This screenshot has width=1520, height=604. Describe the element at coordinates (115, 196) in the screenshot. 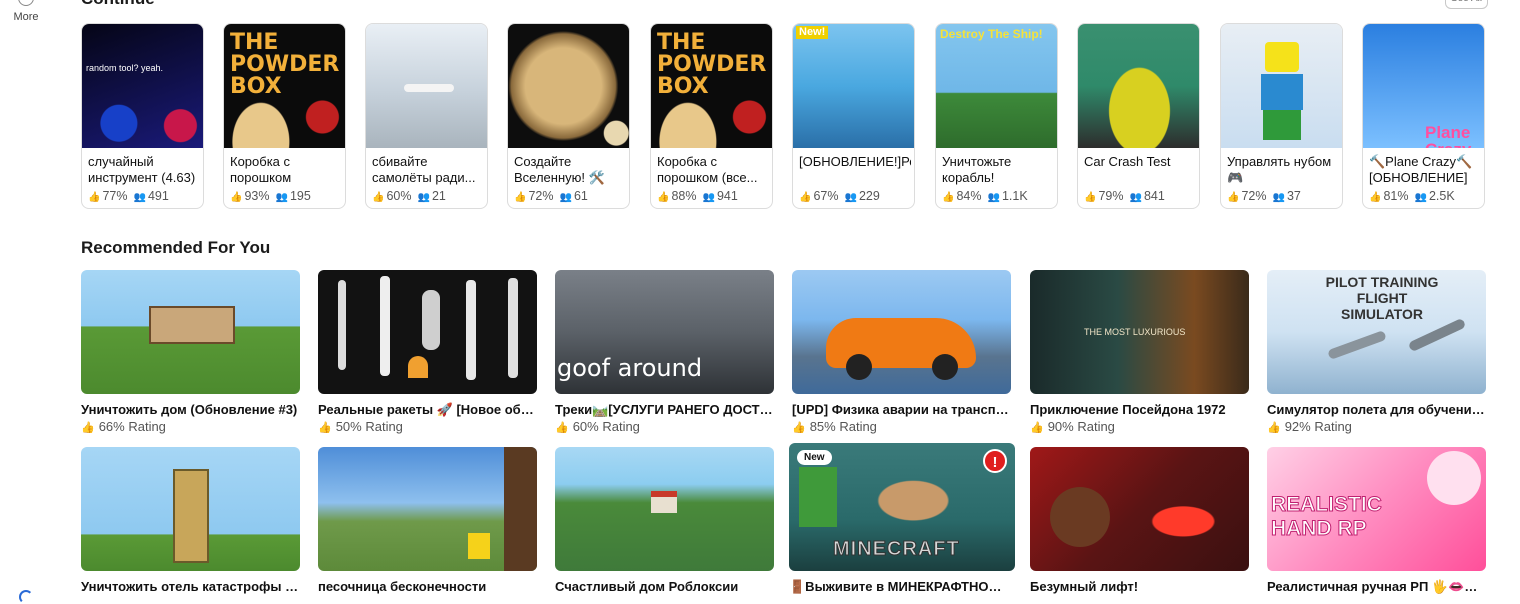

I see `rating-value: 77%` at that location.